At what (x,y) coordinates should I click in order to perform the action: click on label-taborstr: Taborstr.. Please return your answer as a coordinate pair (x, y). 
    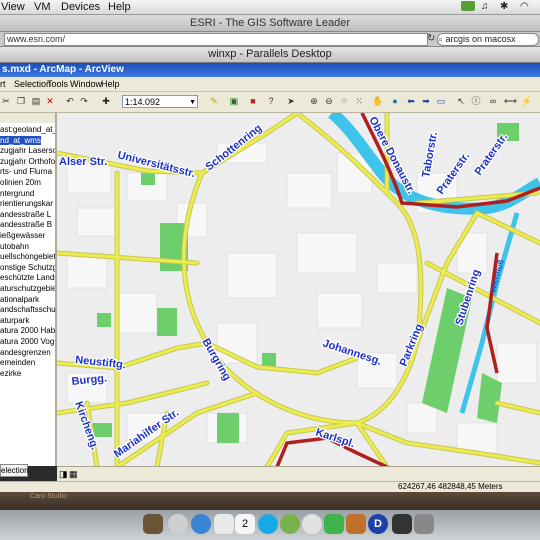
    Looking at the image, I should click on (430, 155).